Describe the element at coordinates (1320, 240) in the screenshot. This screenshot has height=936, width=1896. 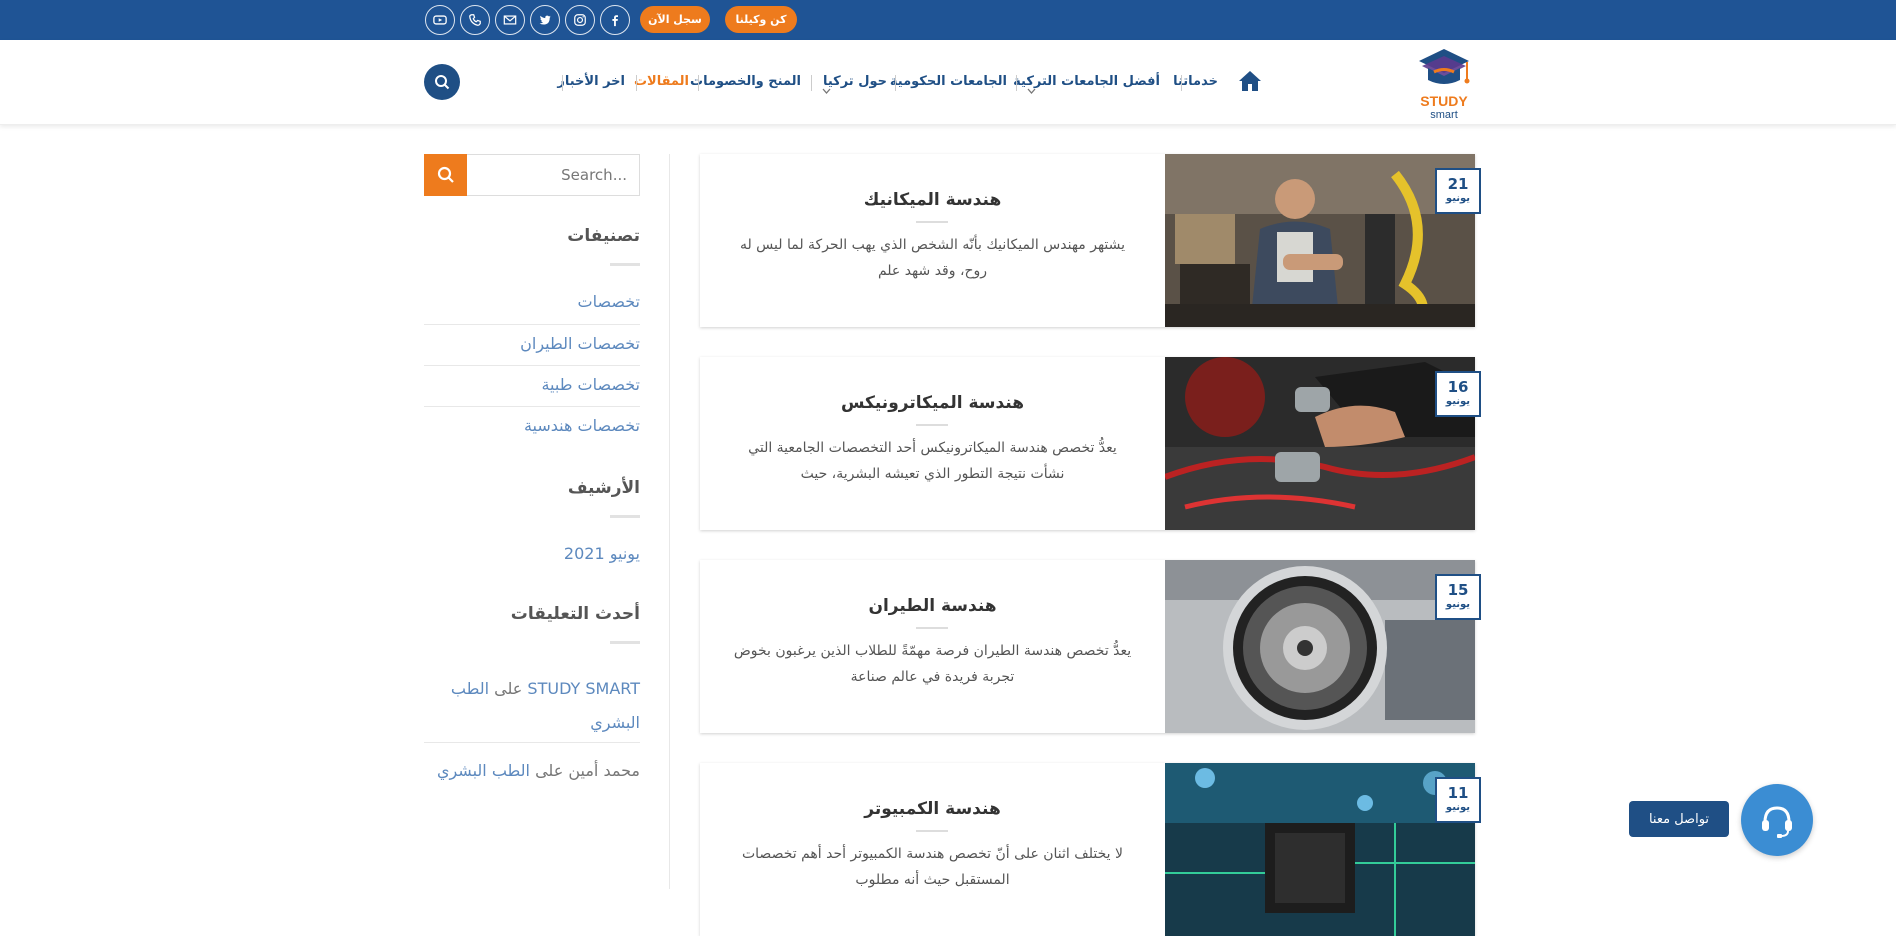
I see `post-thumbnail-mechanic` at that location.